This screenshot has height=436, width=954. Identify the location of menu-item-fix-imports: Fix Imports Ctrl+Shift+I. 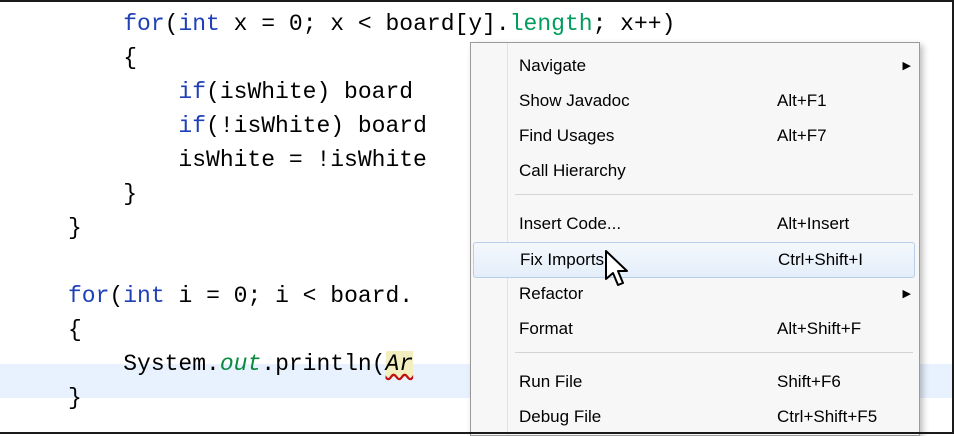
(694, 260).